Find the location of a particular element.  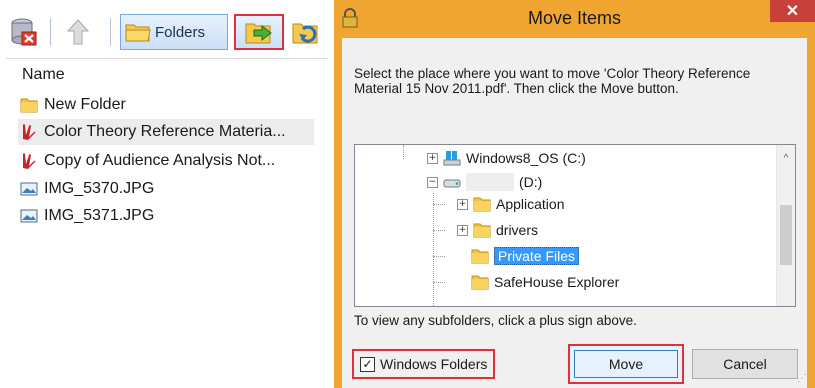

windows-folders-label: Windows Folders is located at coordinates (434, 364).